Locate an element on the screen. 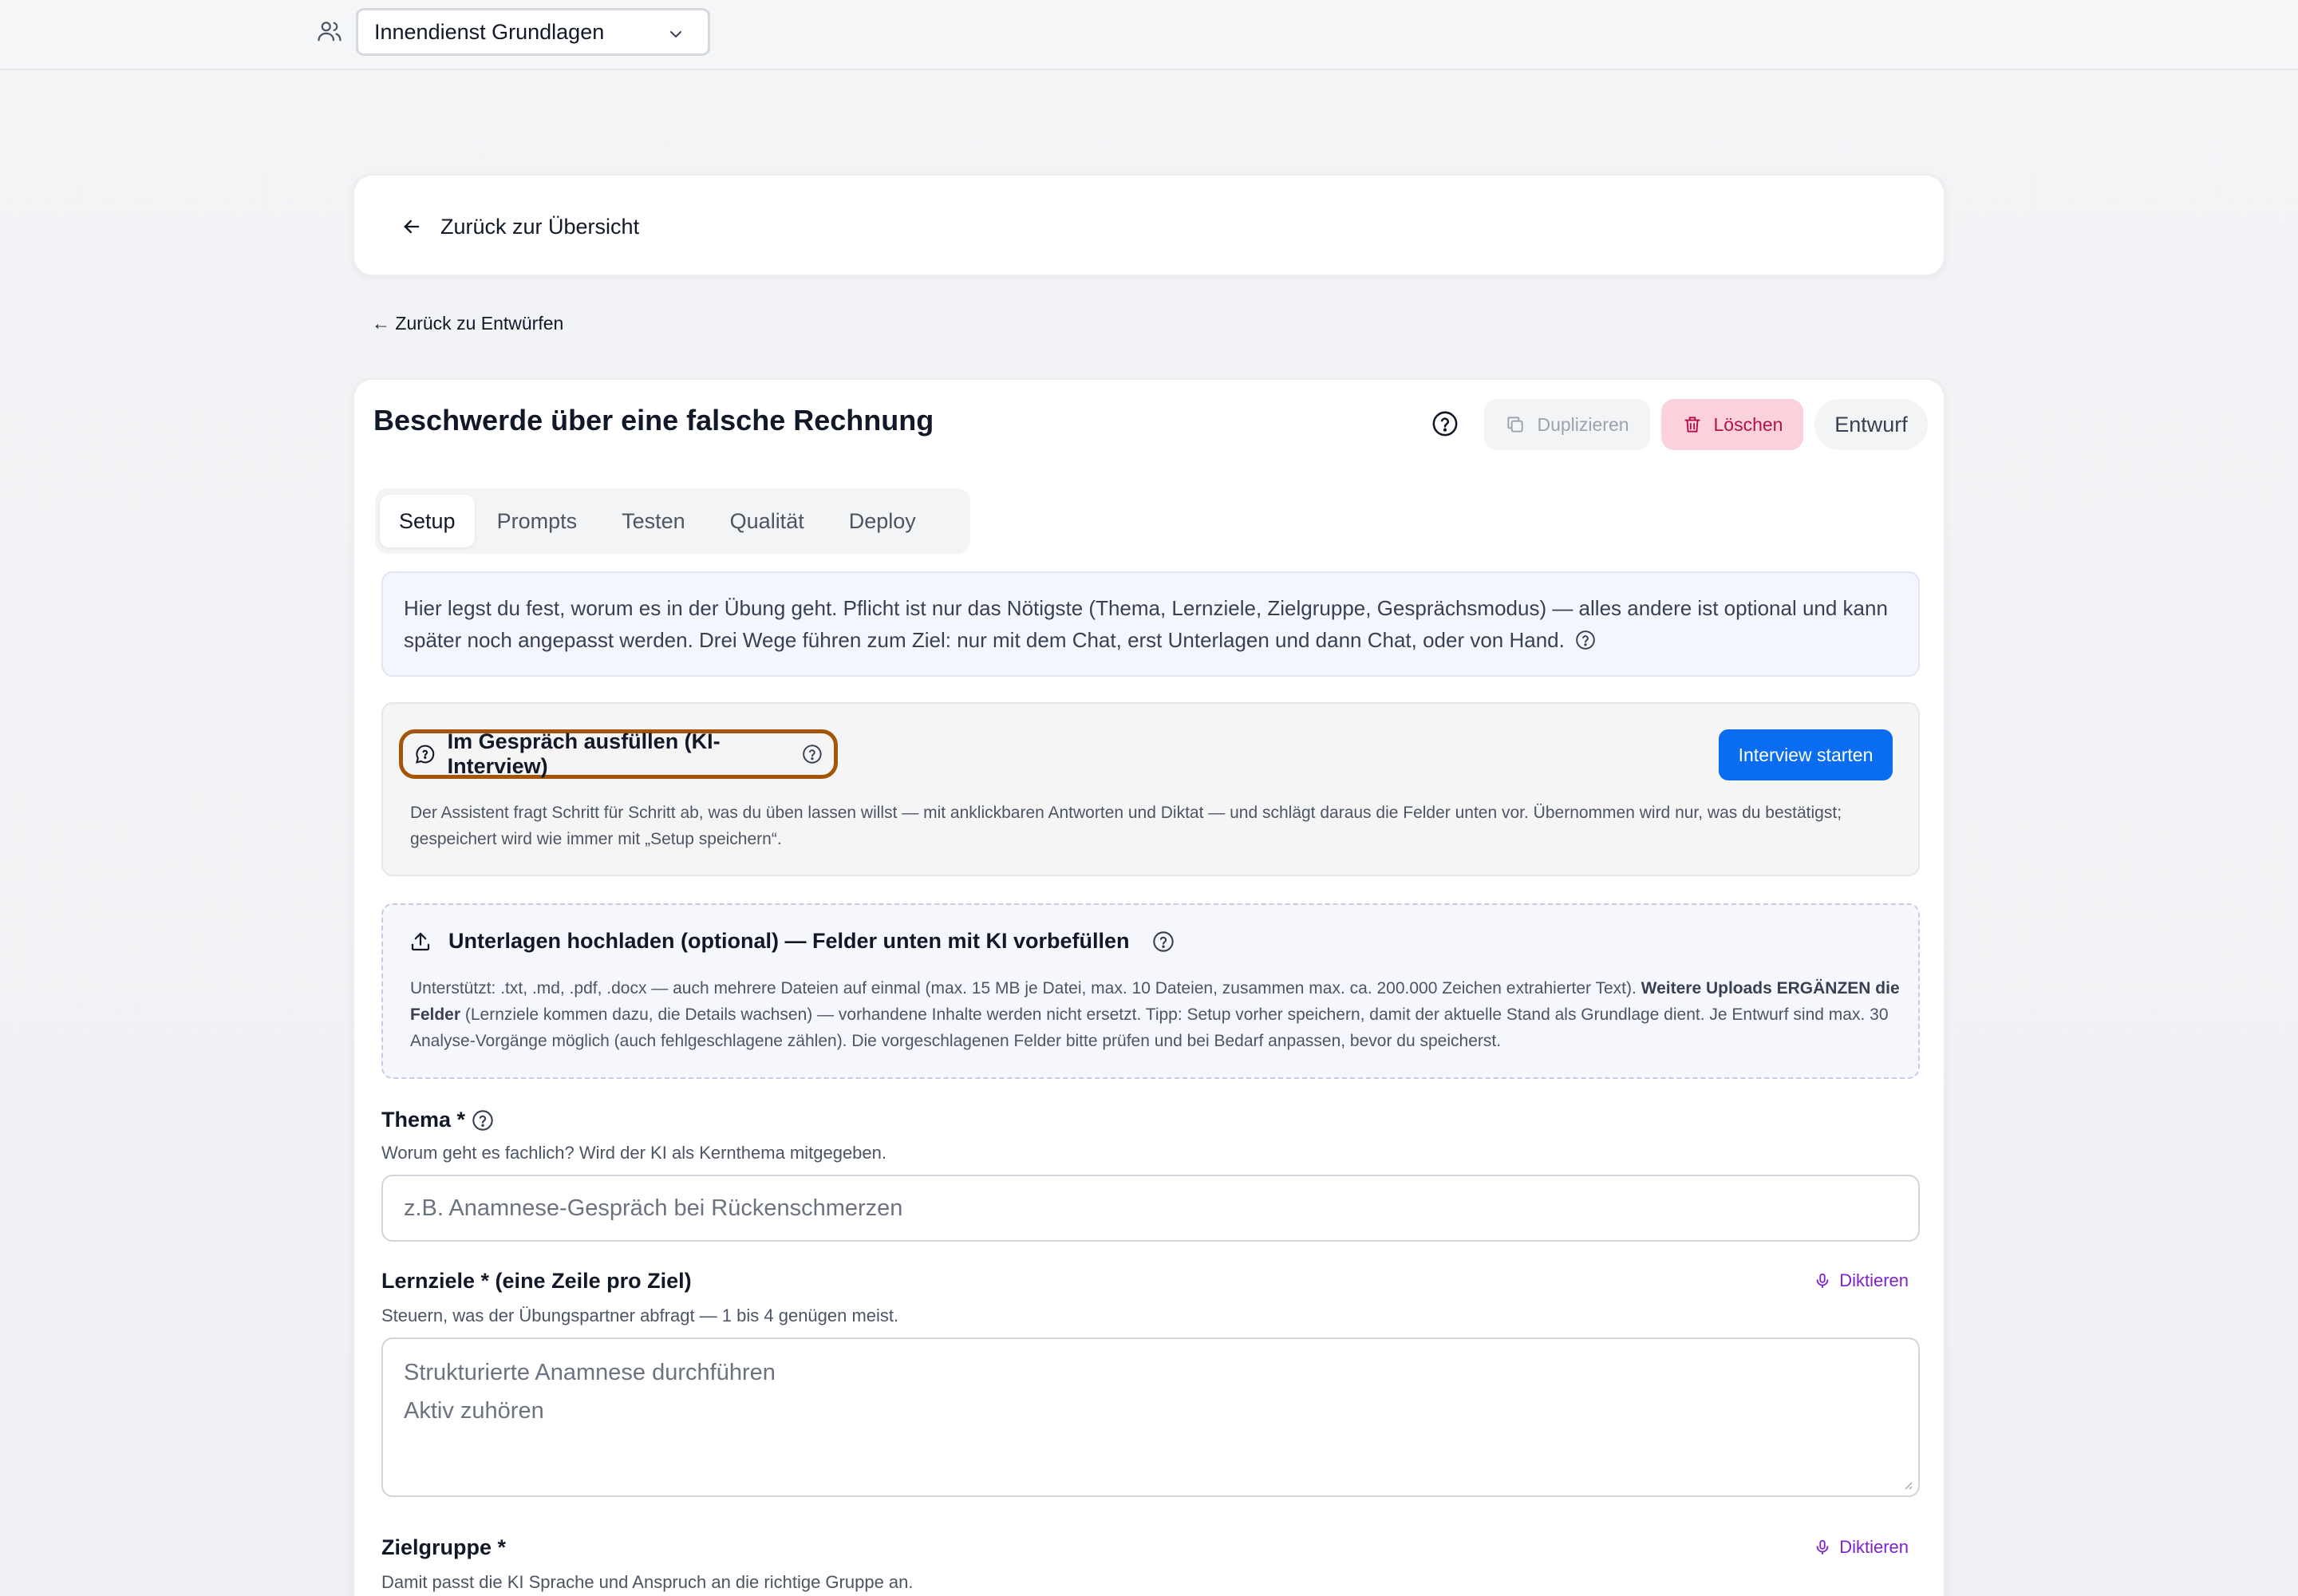  team-select: Innendienst Grundlagen is located at coordinates (533, 32).